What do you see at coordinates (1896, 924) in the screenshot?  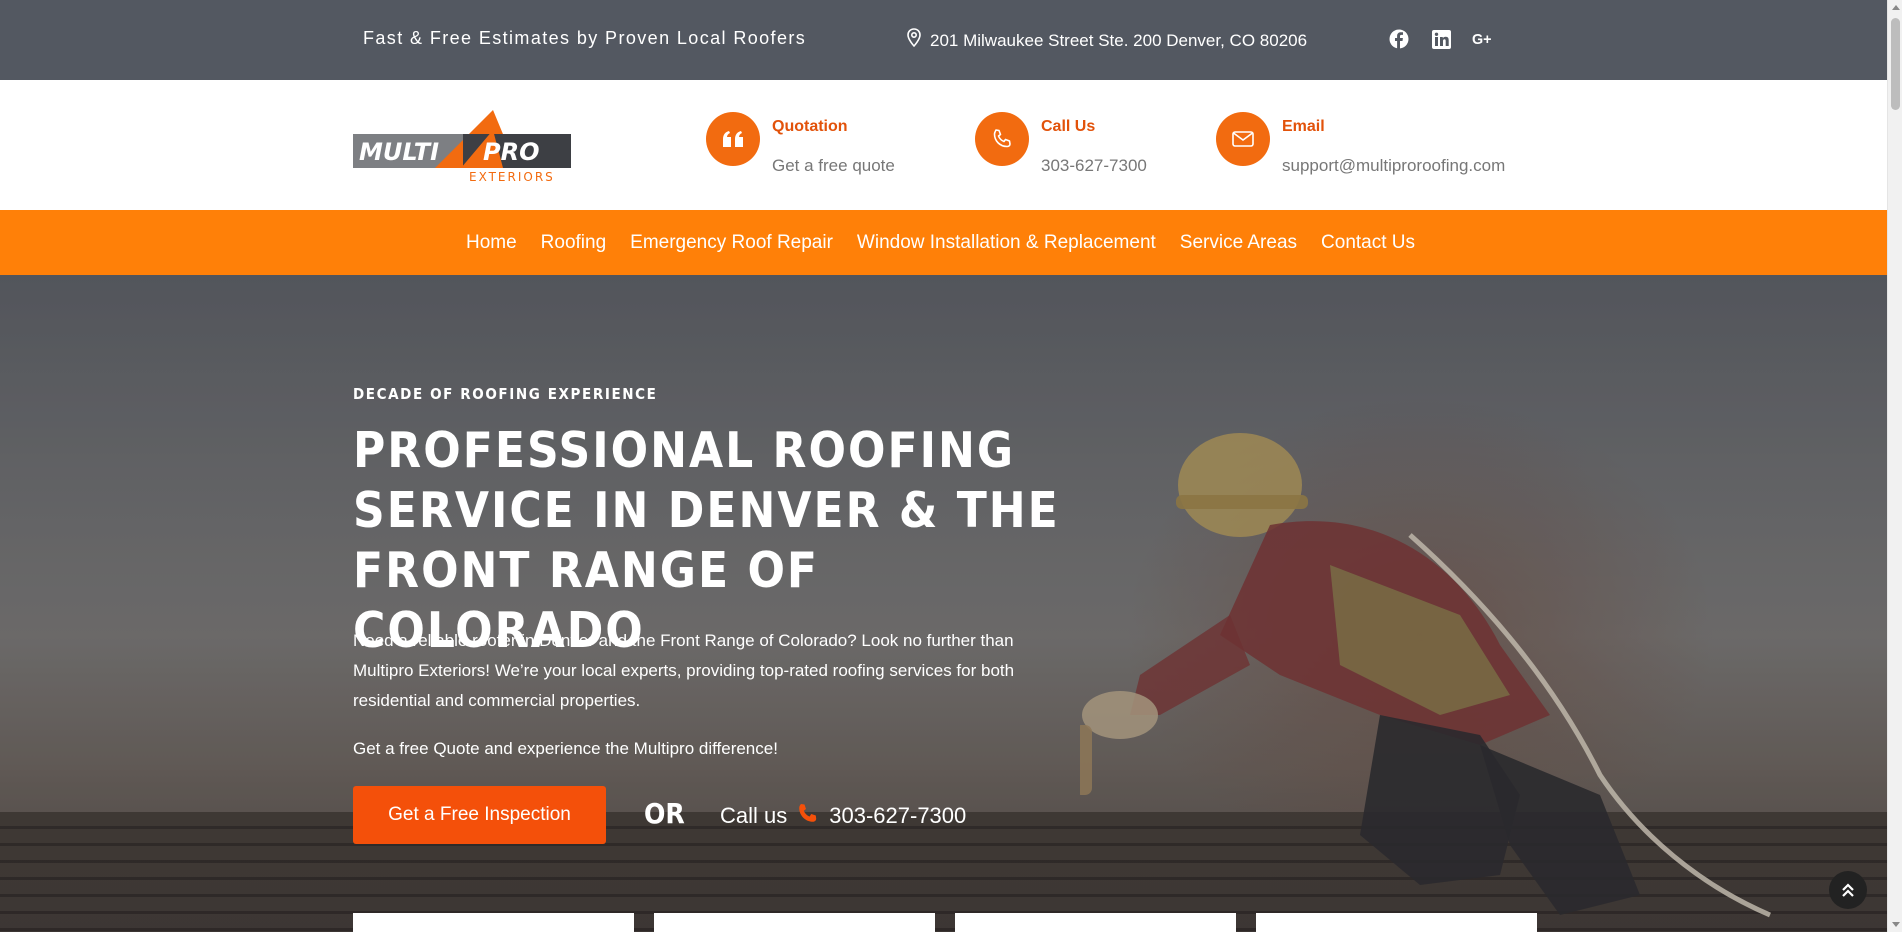 I see `scroll-down-arrow` at bounding box center [1896, 924].